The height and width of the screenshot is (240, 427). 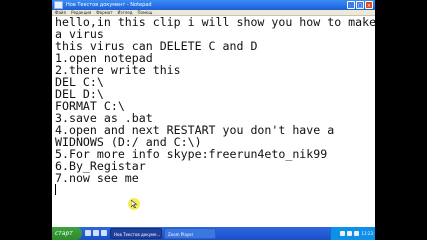 What do you see at coordinates (134, 204) in the screenshot?
I see `mouse-cursor-icon` at bounding box center [134, 204].